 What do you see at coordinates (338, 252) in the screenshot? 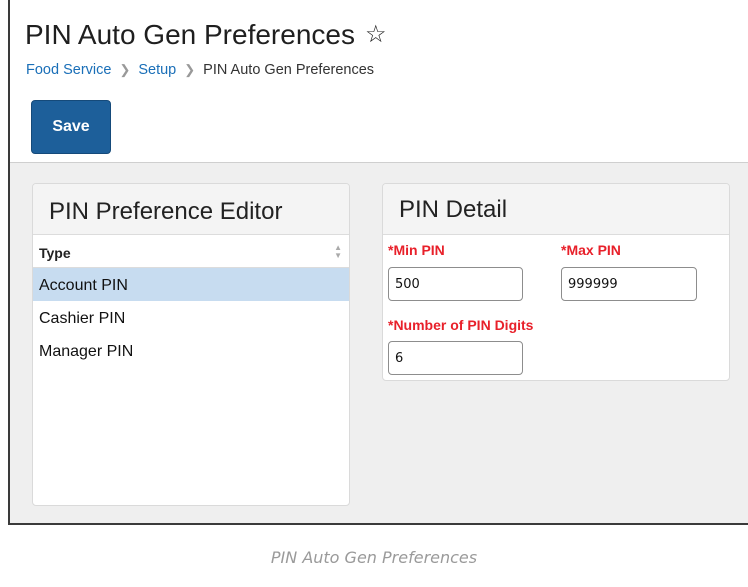
I see `sort-icon: ▲ ▼` at bounding box center [338, 252].